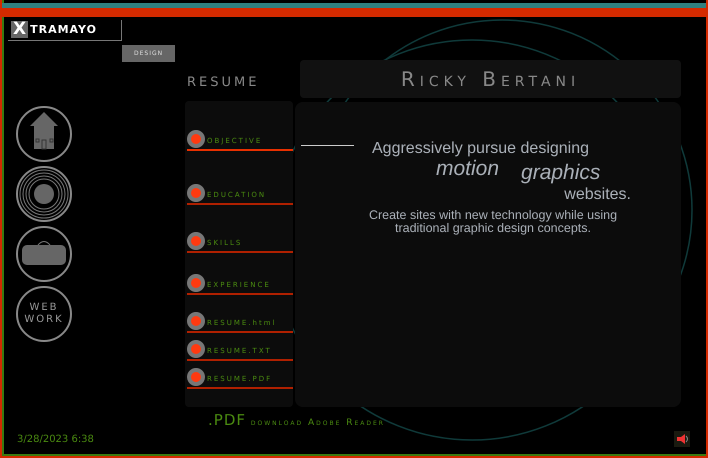 This screenshot has width=708, height=458. Describe the element at coordinates (560, 173) in the screenshot. I see `graphics-word: graphics` at that location.